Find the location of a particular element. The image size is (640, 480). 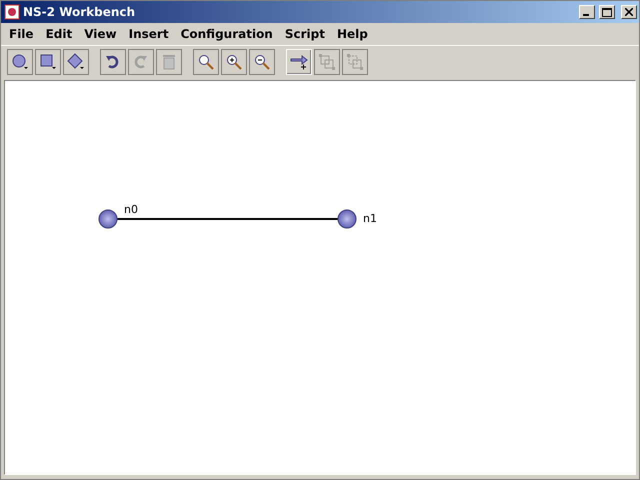

close-button is located at coordinates (629, 12).